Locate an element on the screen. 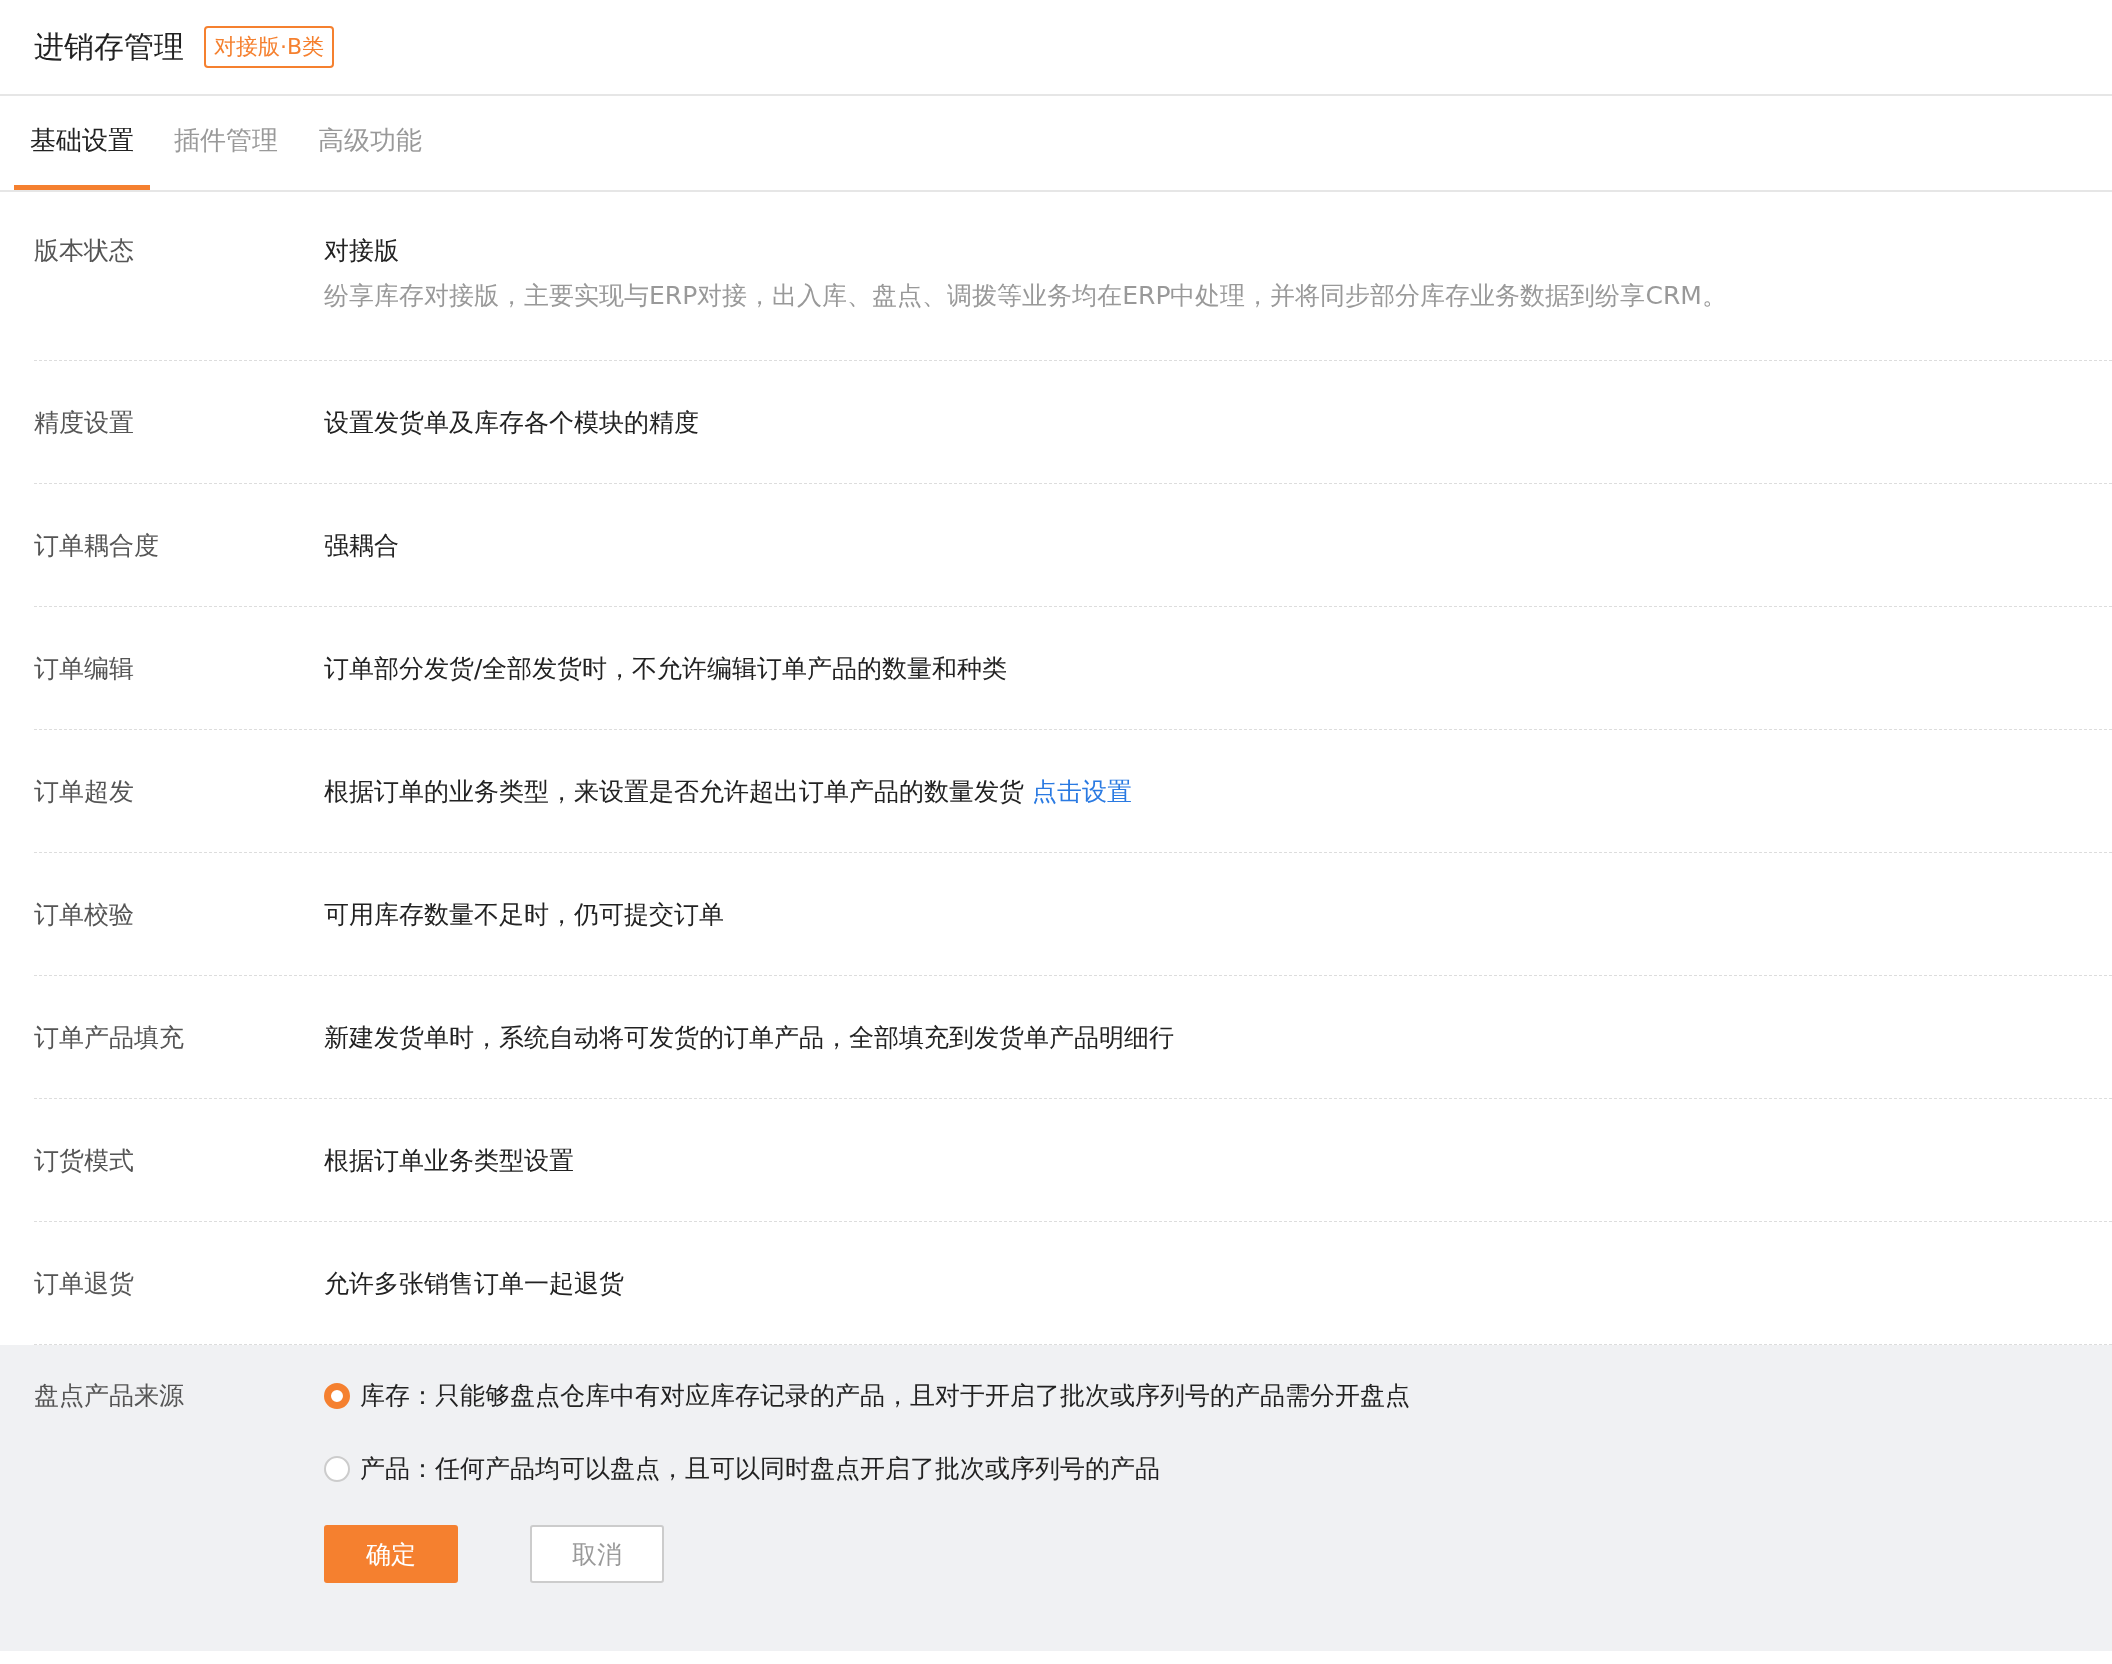 This screenshot has height=1664, width=2112. setting-value: 订单部分发货/全部发货时，不允许编辑订单产品的数量和种类 is located at coordinates (666, 668).